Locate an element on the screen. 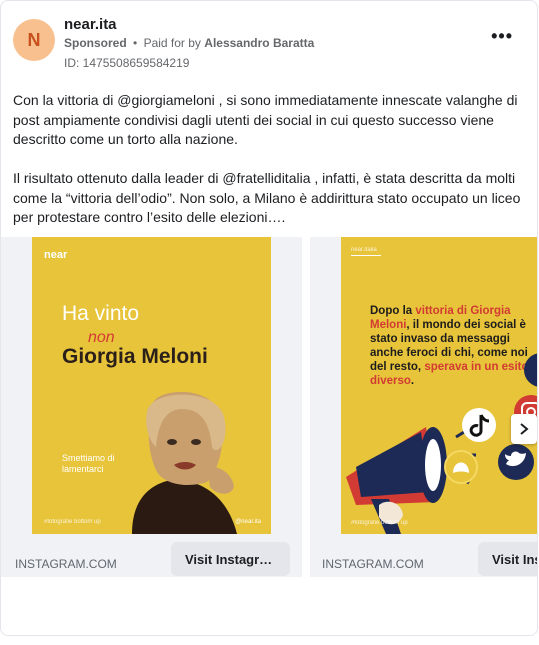 This screenshot has width=539, height=645. page-name: near.ita is located at coordinates (90, 24).